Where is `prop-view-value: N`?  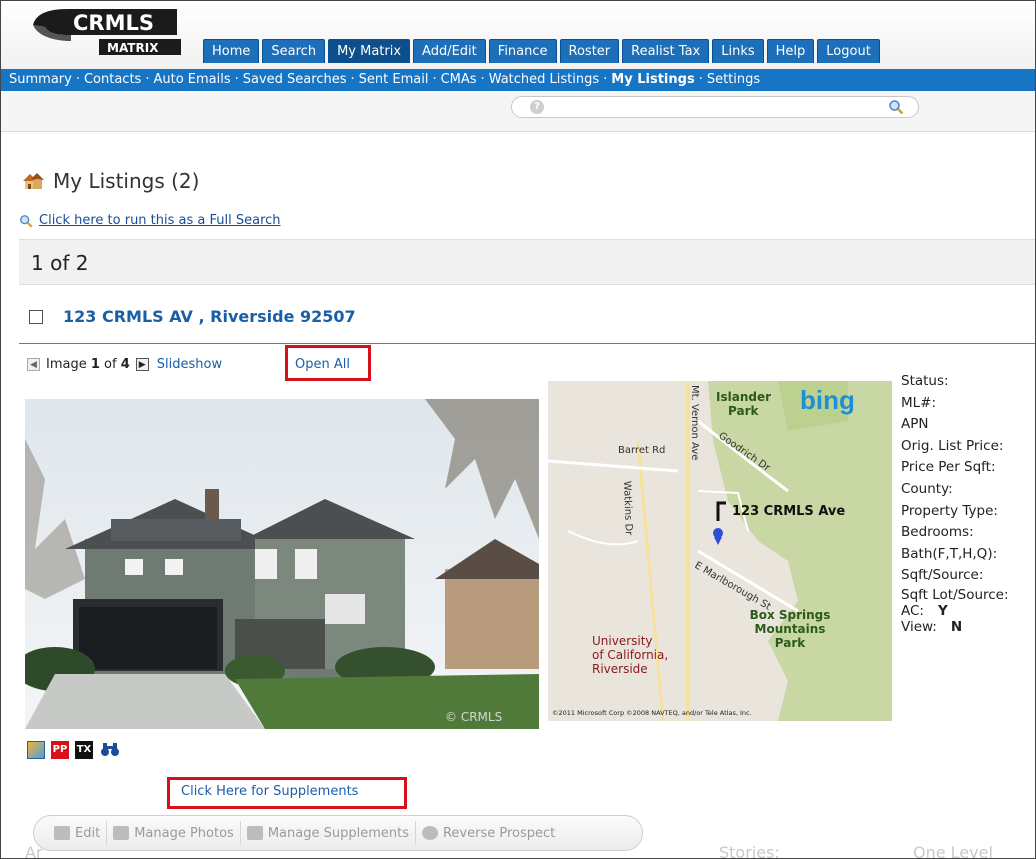
prop-view-value: N is located at coordinates (956, 626).